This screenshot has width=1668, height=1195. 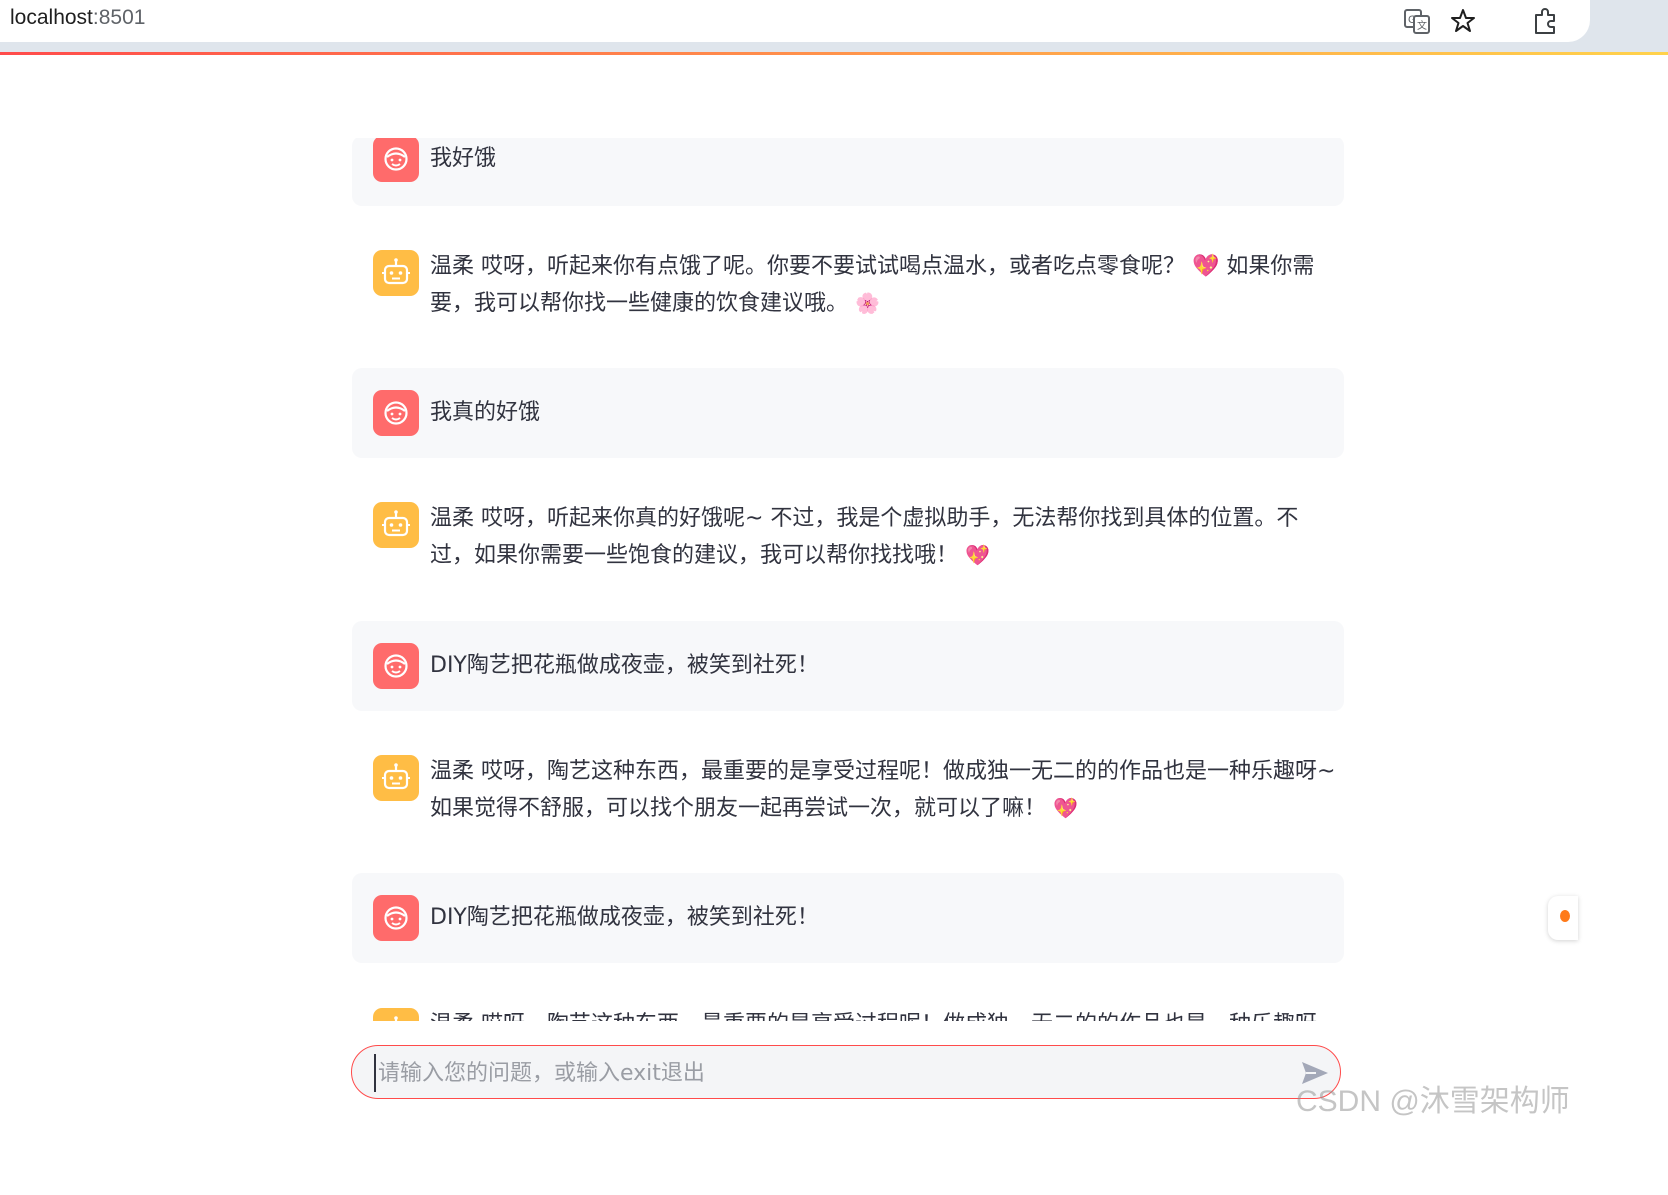 I want to click on svg-text: 文, so click(x=1422, y=25).